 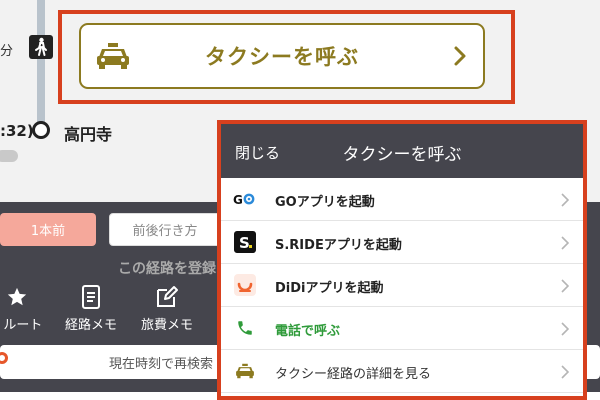 What do you see at coordinates (161, 364) in the screenshot?
I see `research-now-label: 現在時刻で再検索` at bounding box center [161, 364].